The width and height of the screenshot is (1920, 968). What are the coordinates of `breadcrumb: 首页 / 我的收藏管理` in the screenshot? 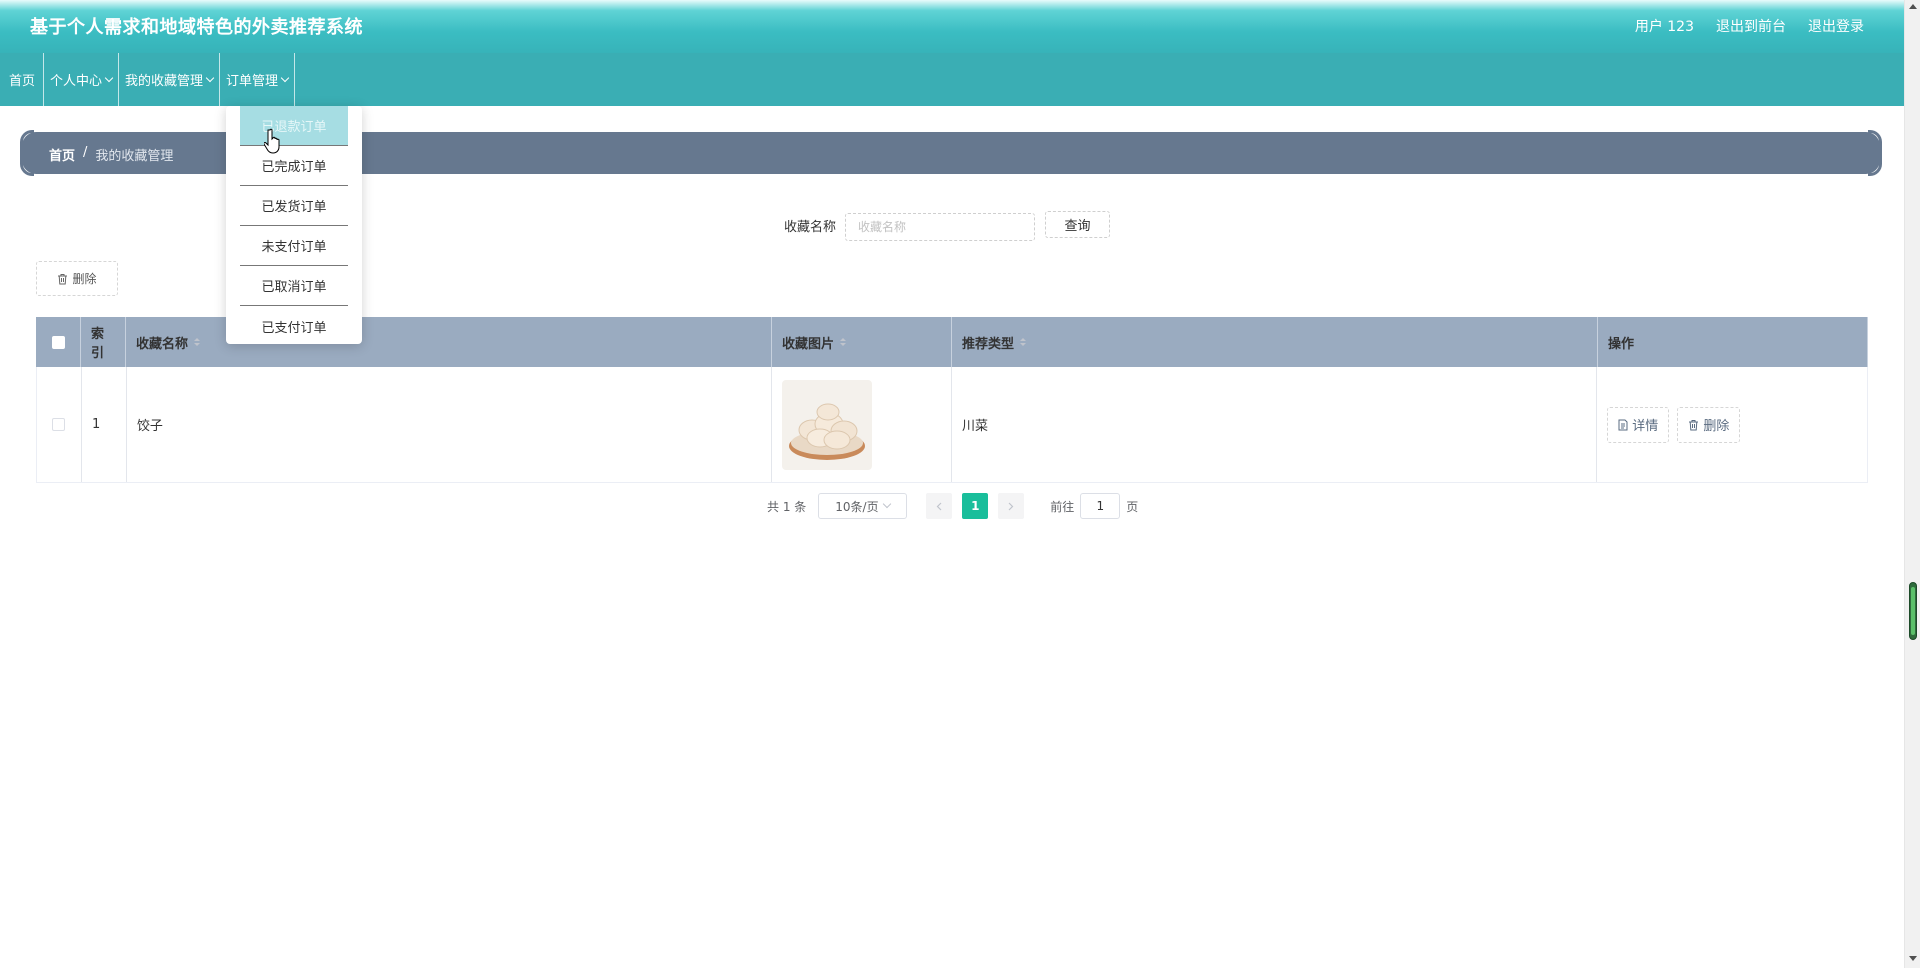 It's located at (111, 154).